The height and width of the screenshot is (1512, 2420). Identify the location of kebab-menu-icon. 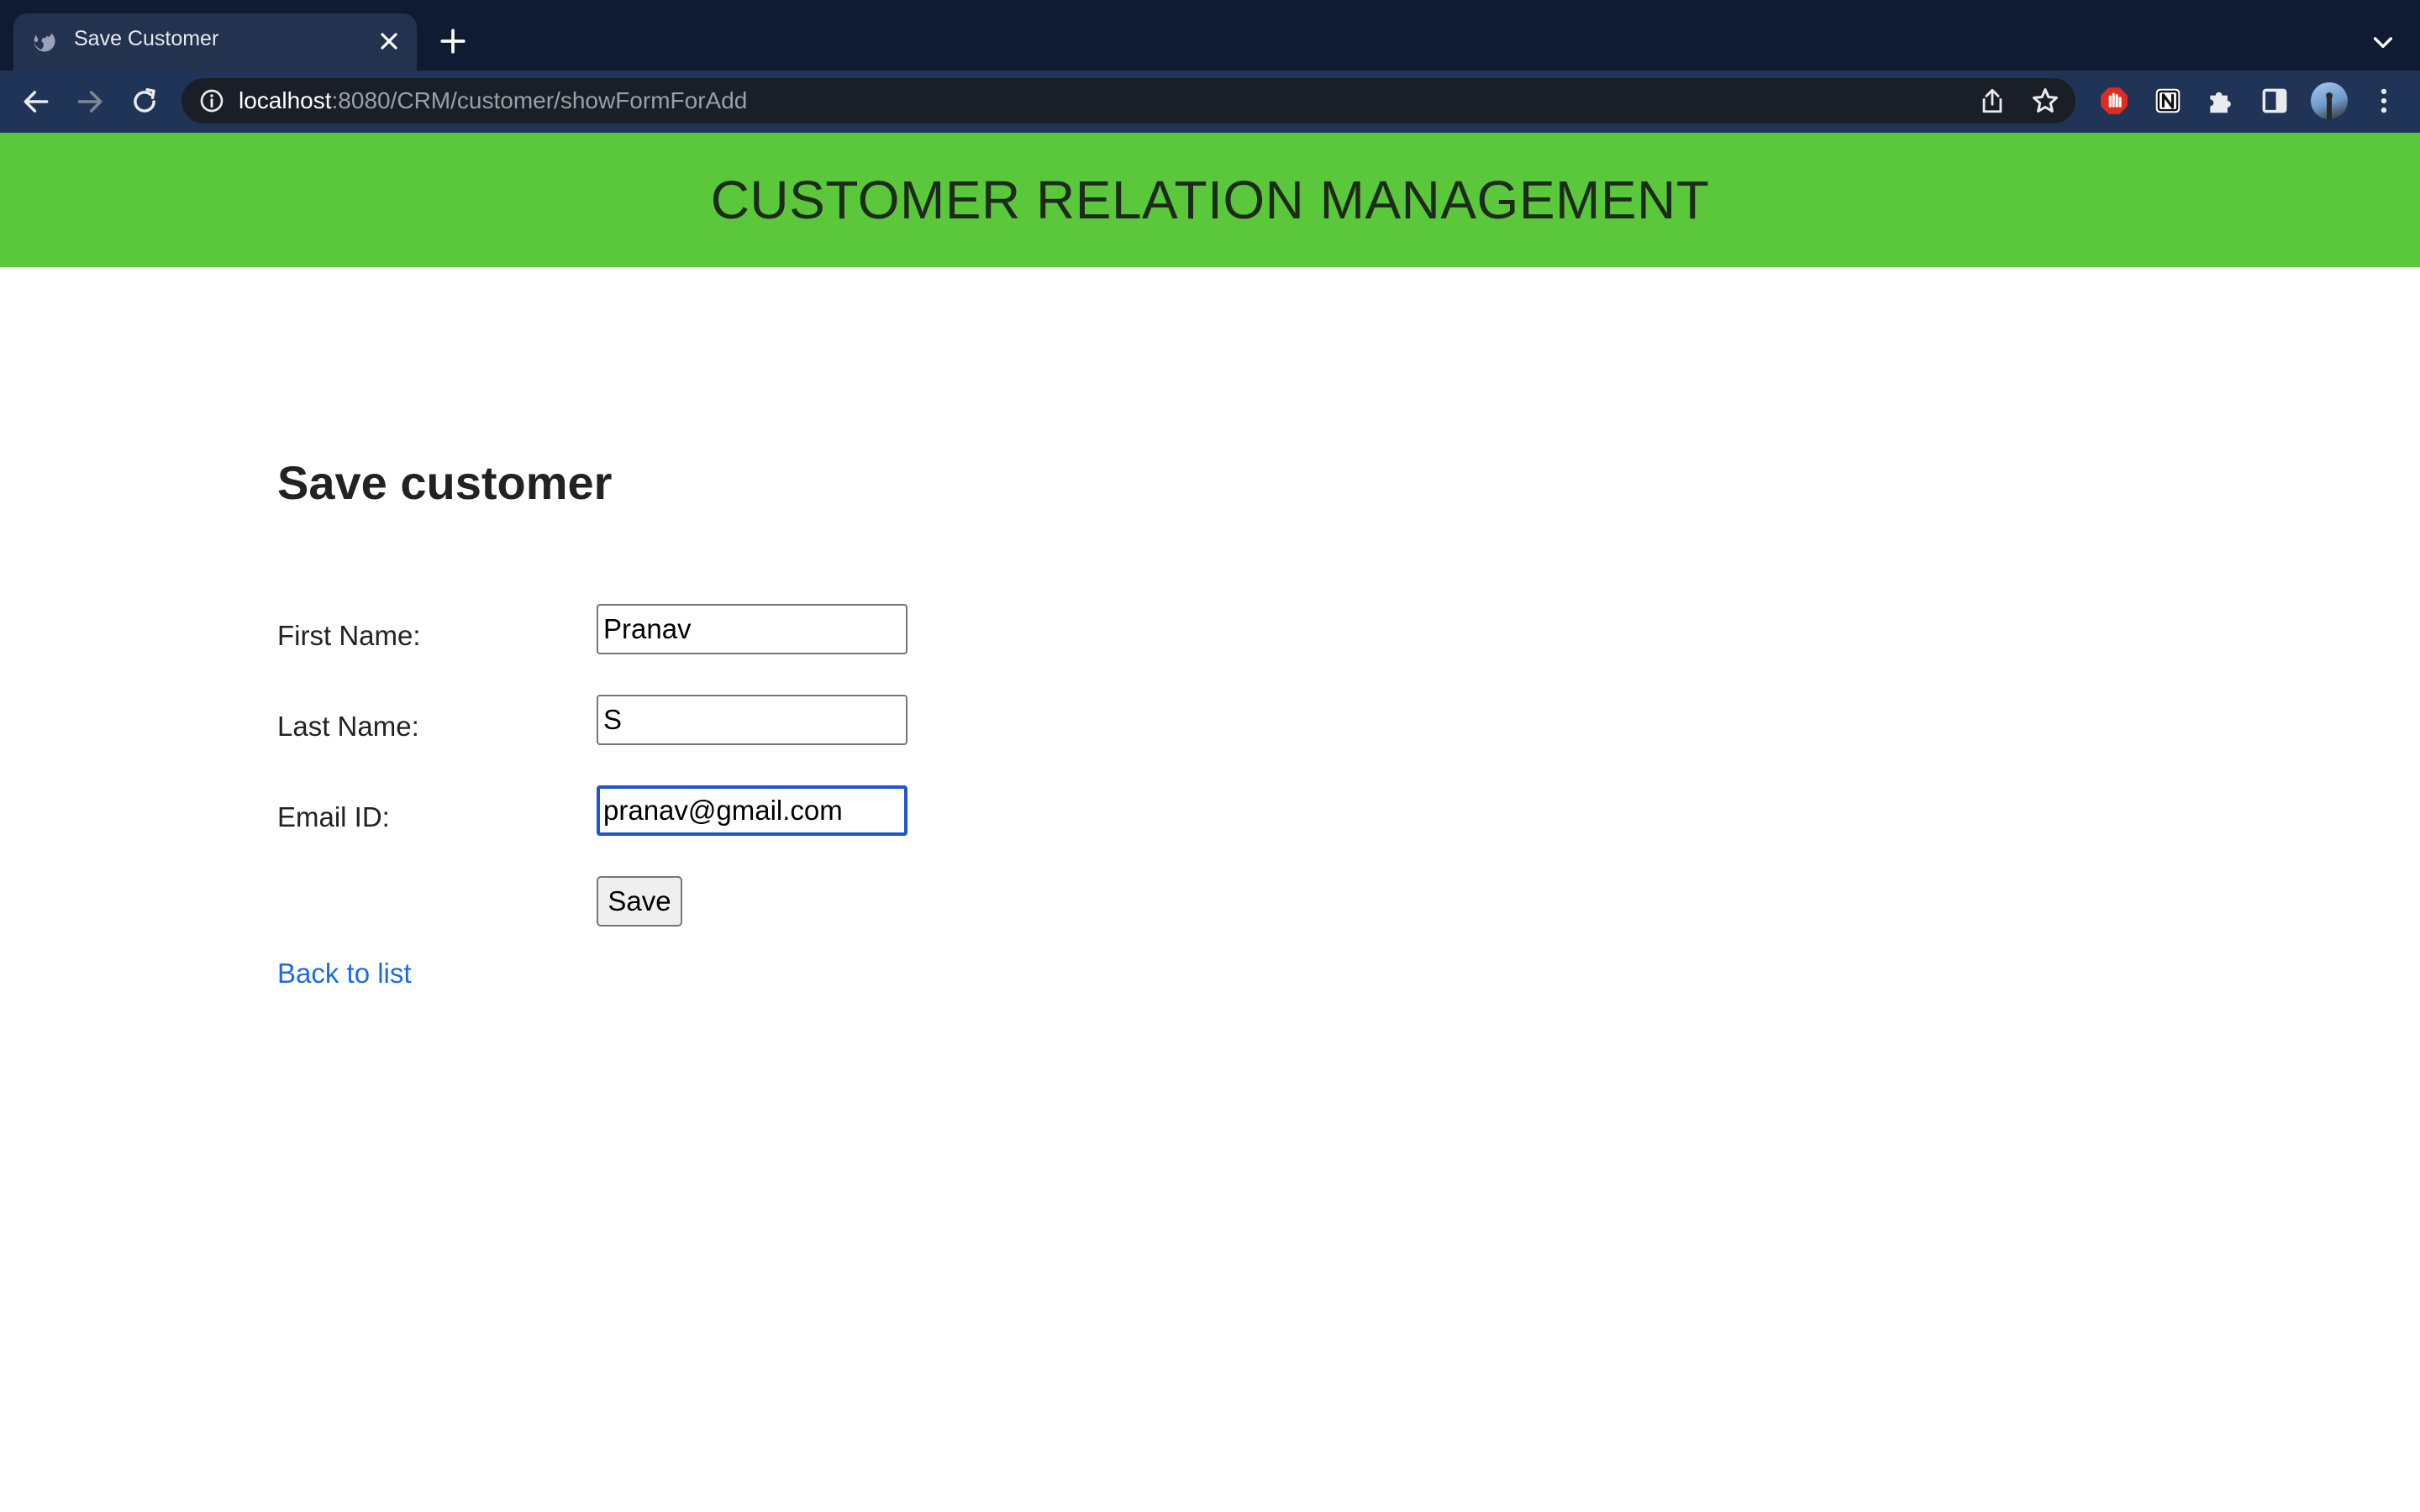
(2384, 101).